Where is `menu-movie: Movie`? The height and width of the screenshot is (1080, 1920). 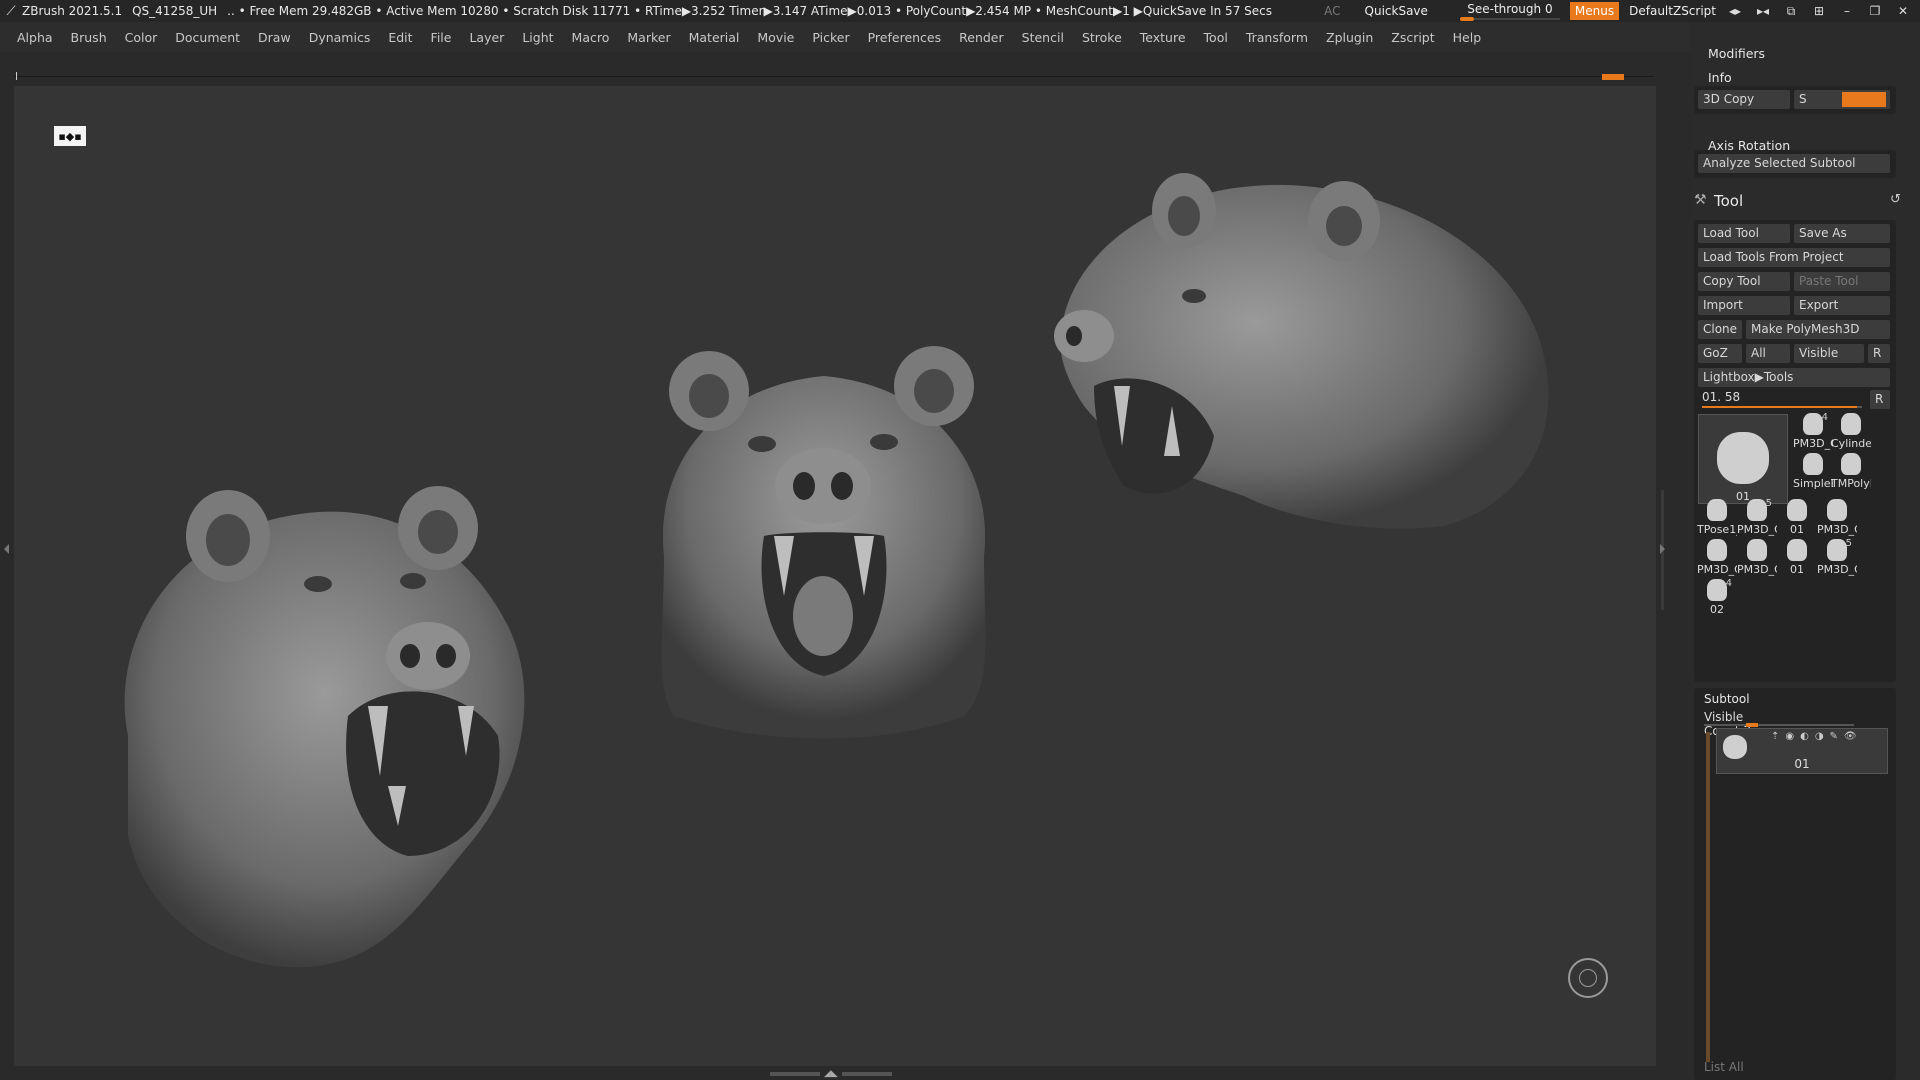 menu-movie: Movie is located at coordinates (775, 37).